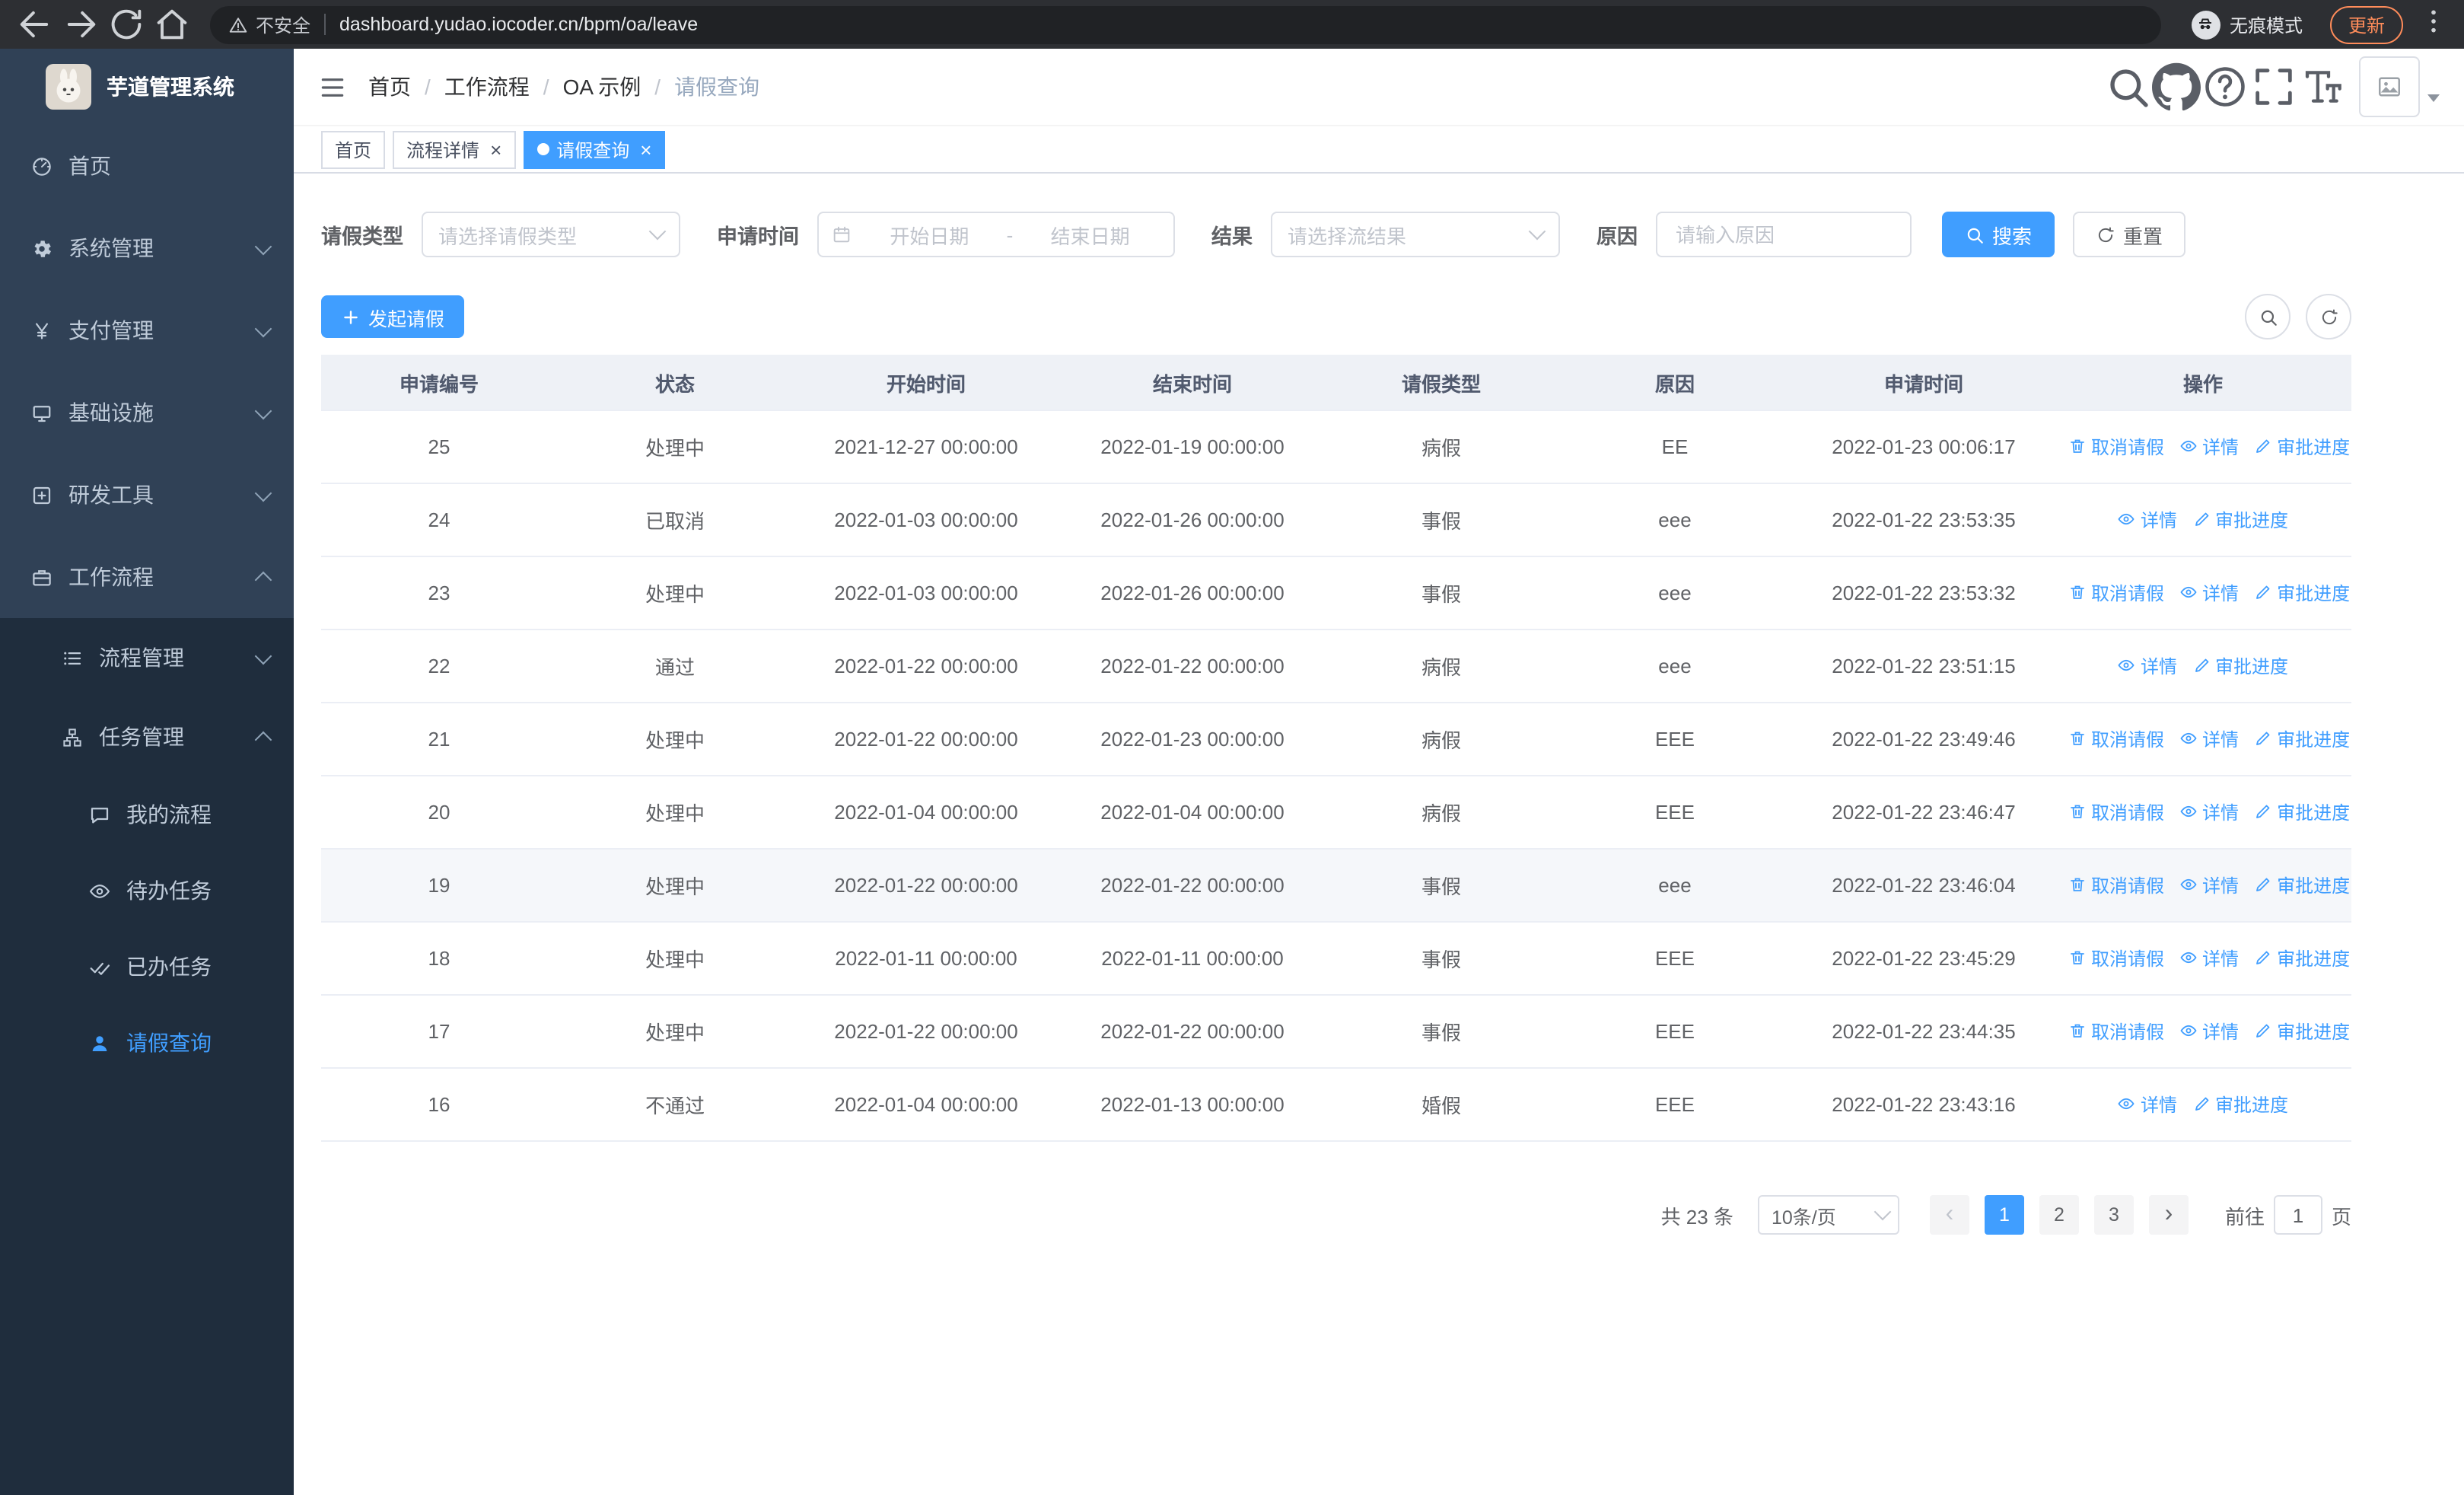 The width and height of the screenshot is (2464, 1495). Describe the element at coordinates (2297, 1215) in the screenshot. I see `goto-page-input` at that location.